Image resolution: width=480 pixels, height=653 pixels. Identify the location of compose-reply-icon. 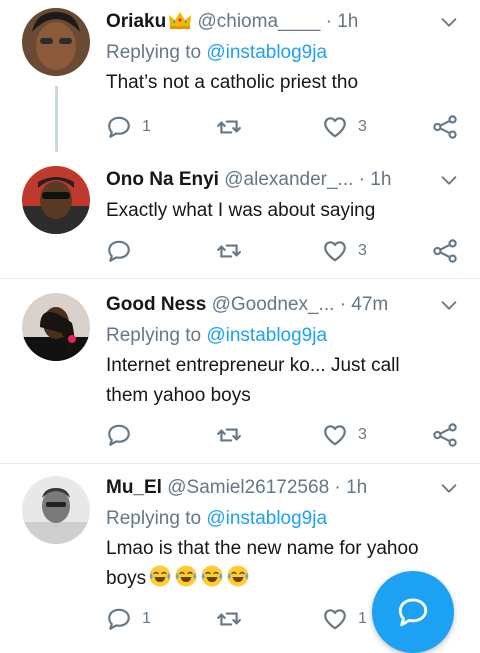
(413, 612).